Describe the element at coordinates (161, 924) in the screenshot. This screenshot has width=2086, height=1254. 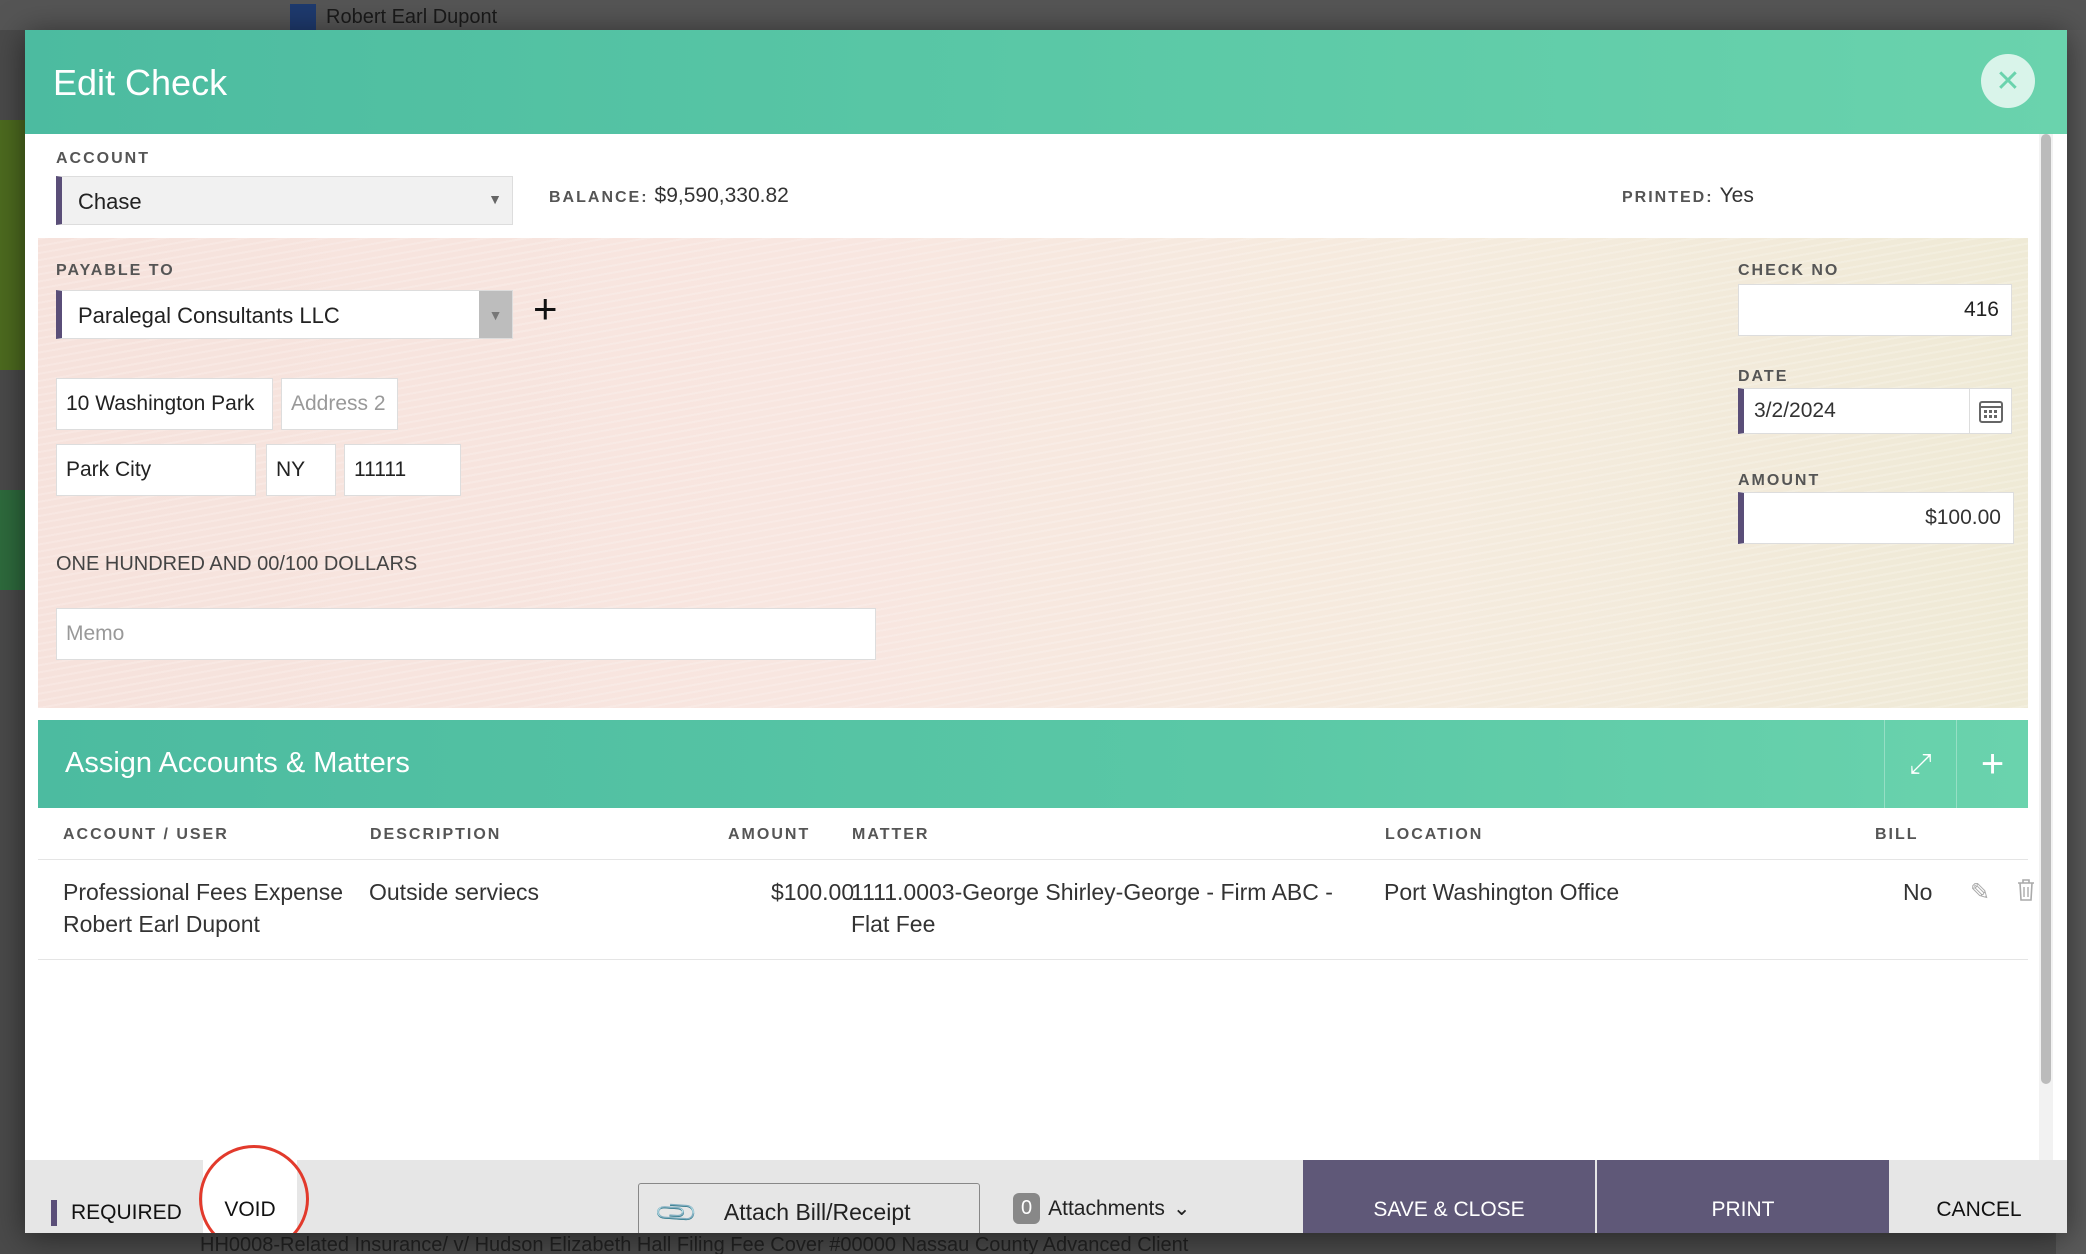
I see `row-user: Robert Earl Dupont` at that location.